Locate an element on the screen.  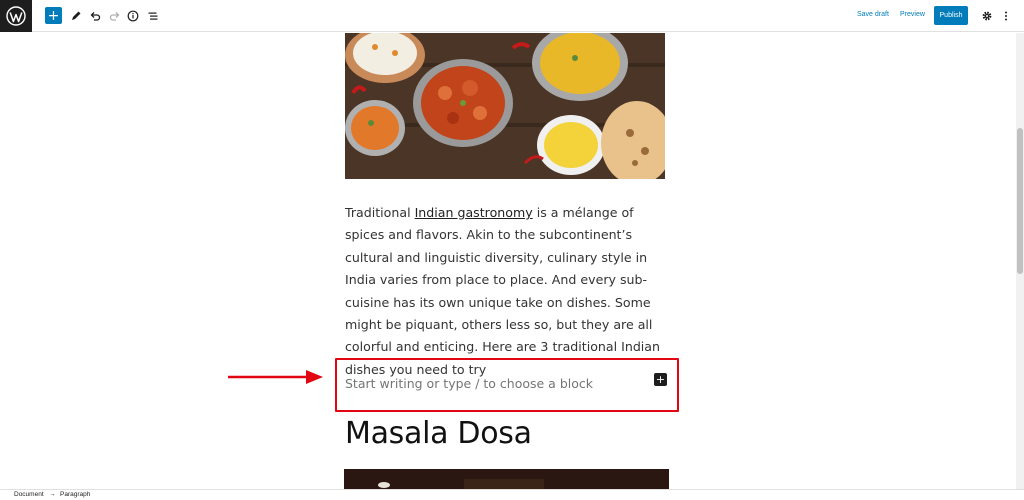
save-draft-button: Save draft is located at coordinates (873, 14).